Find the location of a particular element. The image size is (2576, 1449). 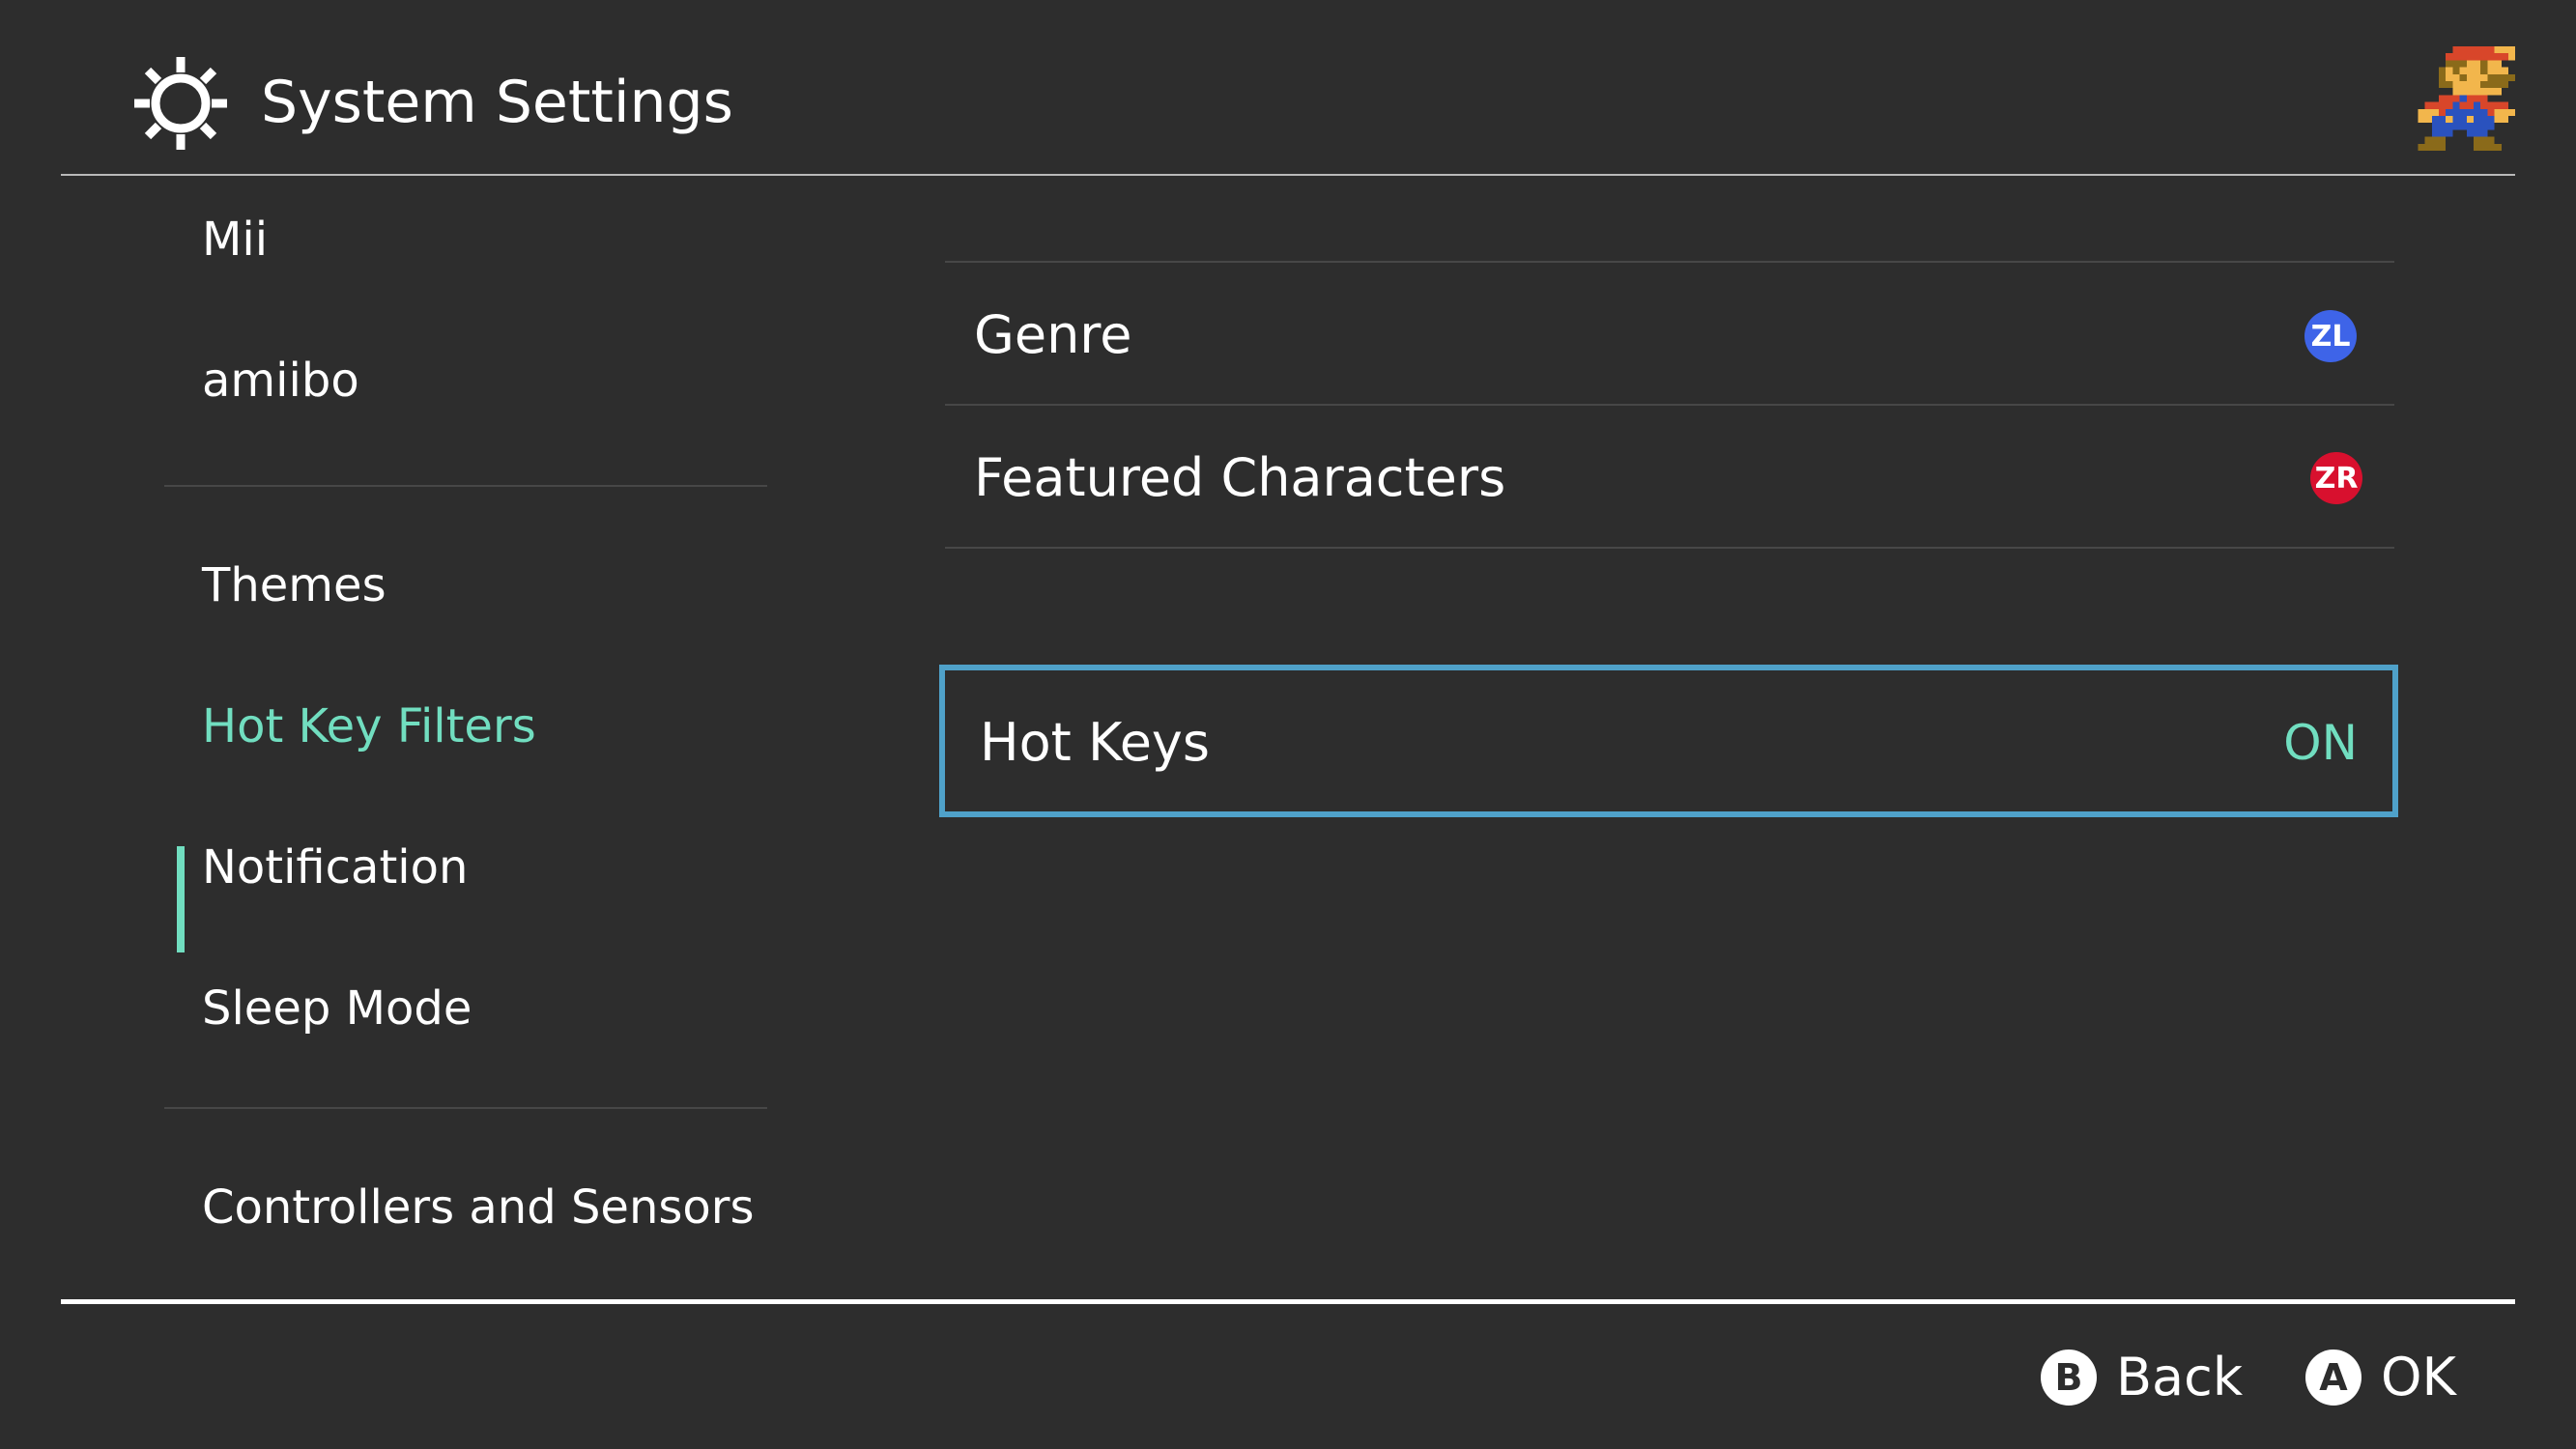

sidebar-item-sleep-mode: Sleep Mode is located at coordinates (337, 1008).